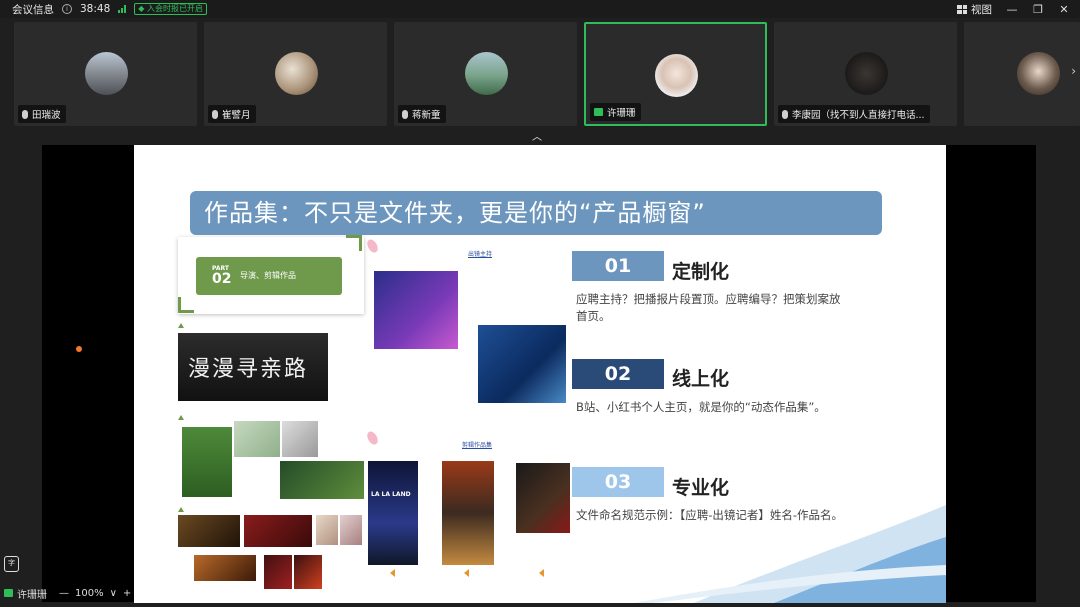 This screenshot has height=607, width=1080. Describe the element at coordinates (67, 9) in the screenshot. I see `info-icon: i` at that location.